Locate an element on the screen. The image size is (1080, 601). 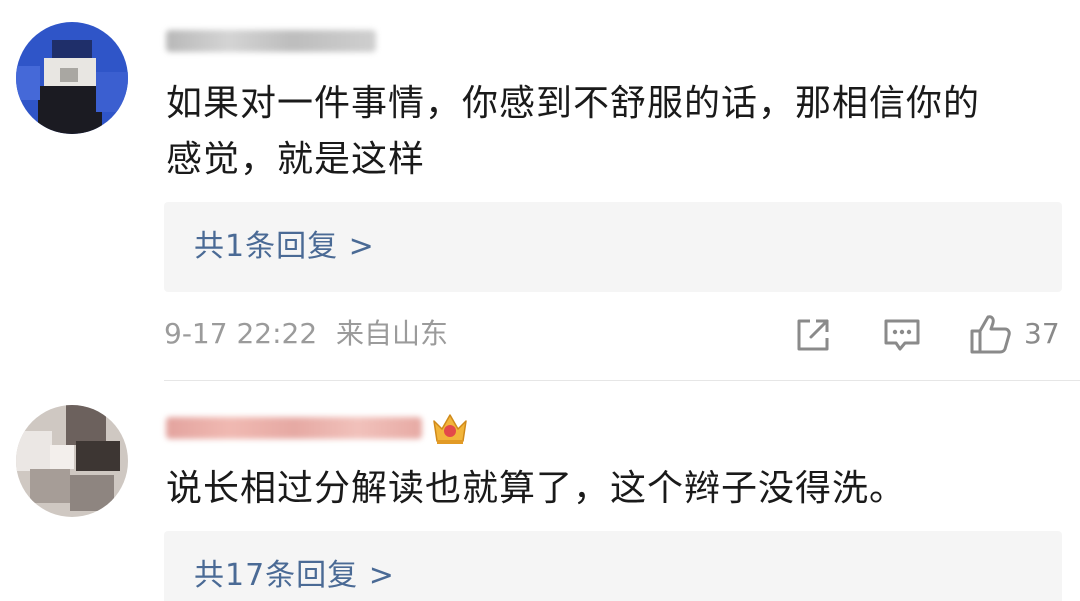
comment-location: 来自山东 is located at coordinates (392, 333).